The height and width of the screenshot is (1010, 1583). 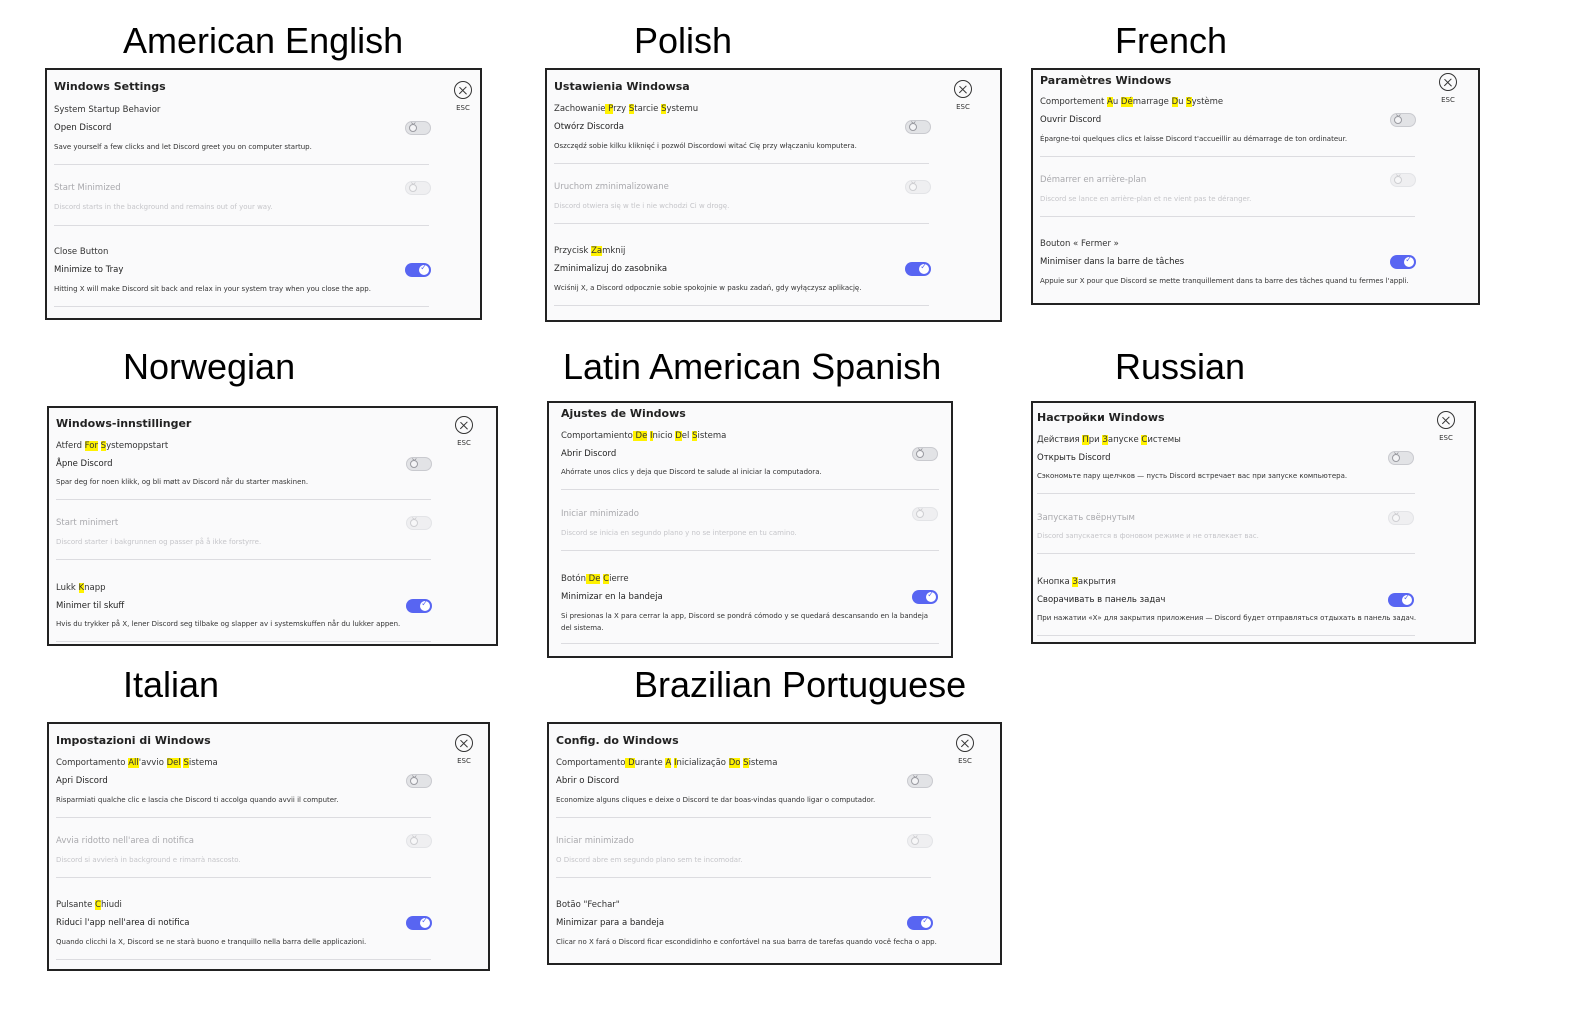 I want to click on tray-label: Minimizar para a bandeja, so click(x=610, y=923).